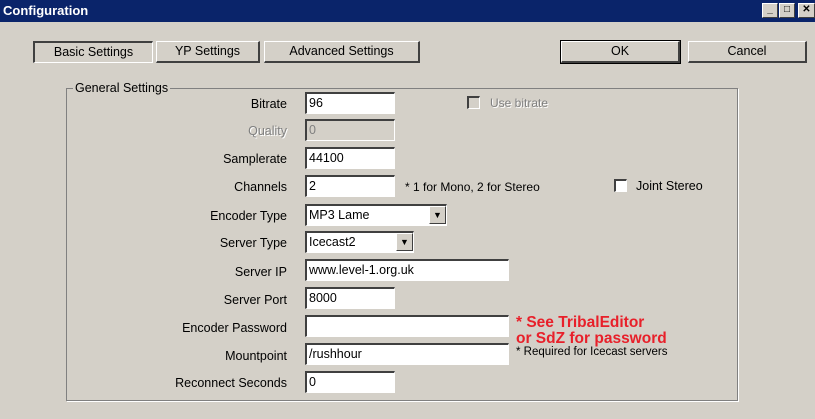 The height and width of the screenshot is (419, 815). What do you see at coordinates (342, 52) in the screenshot?
I see `tab-advanced-settings: Advanced Settings` at bounding box center [342, 52].